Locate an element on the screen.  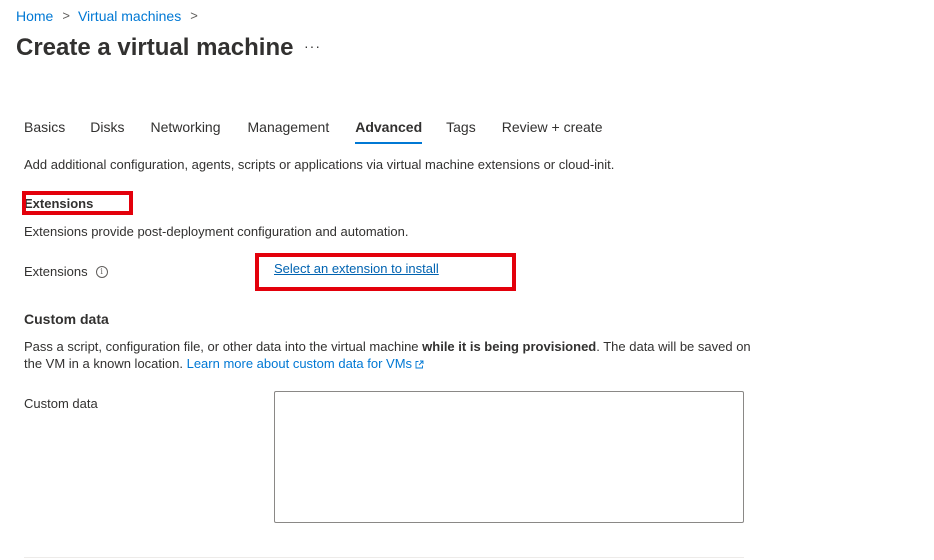
tab-basics: Basics is located at coordinates (44, 130).